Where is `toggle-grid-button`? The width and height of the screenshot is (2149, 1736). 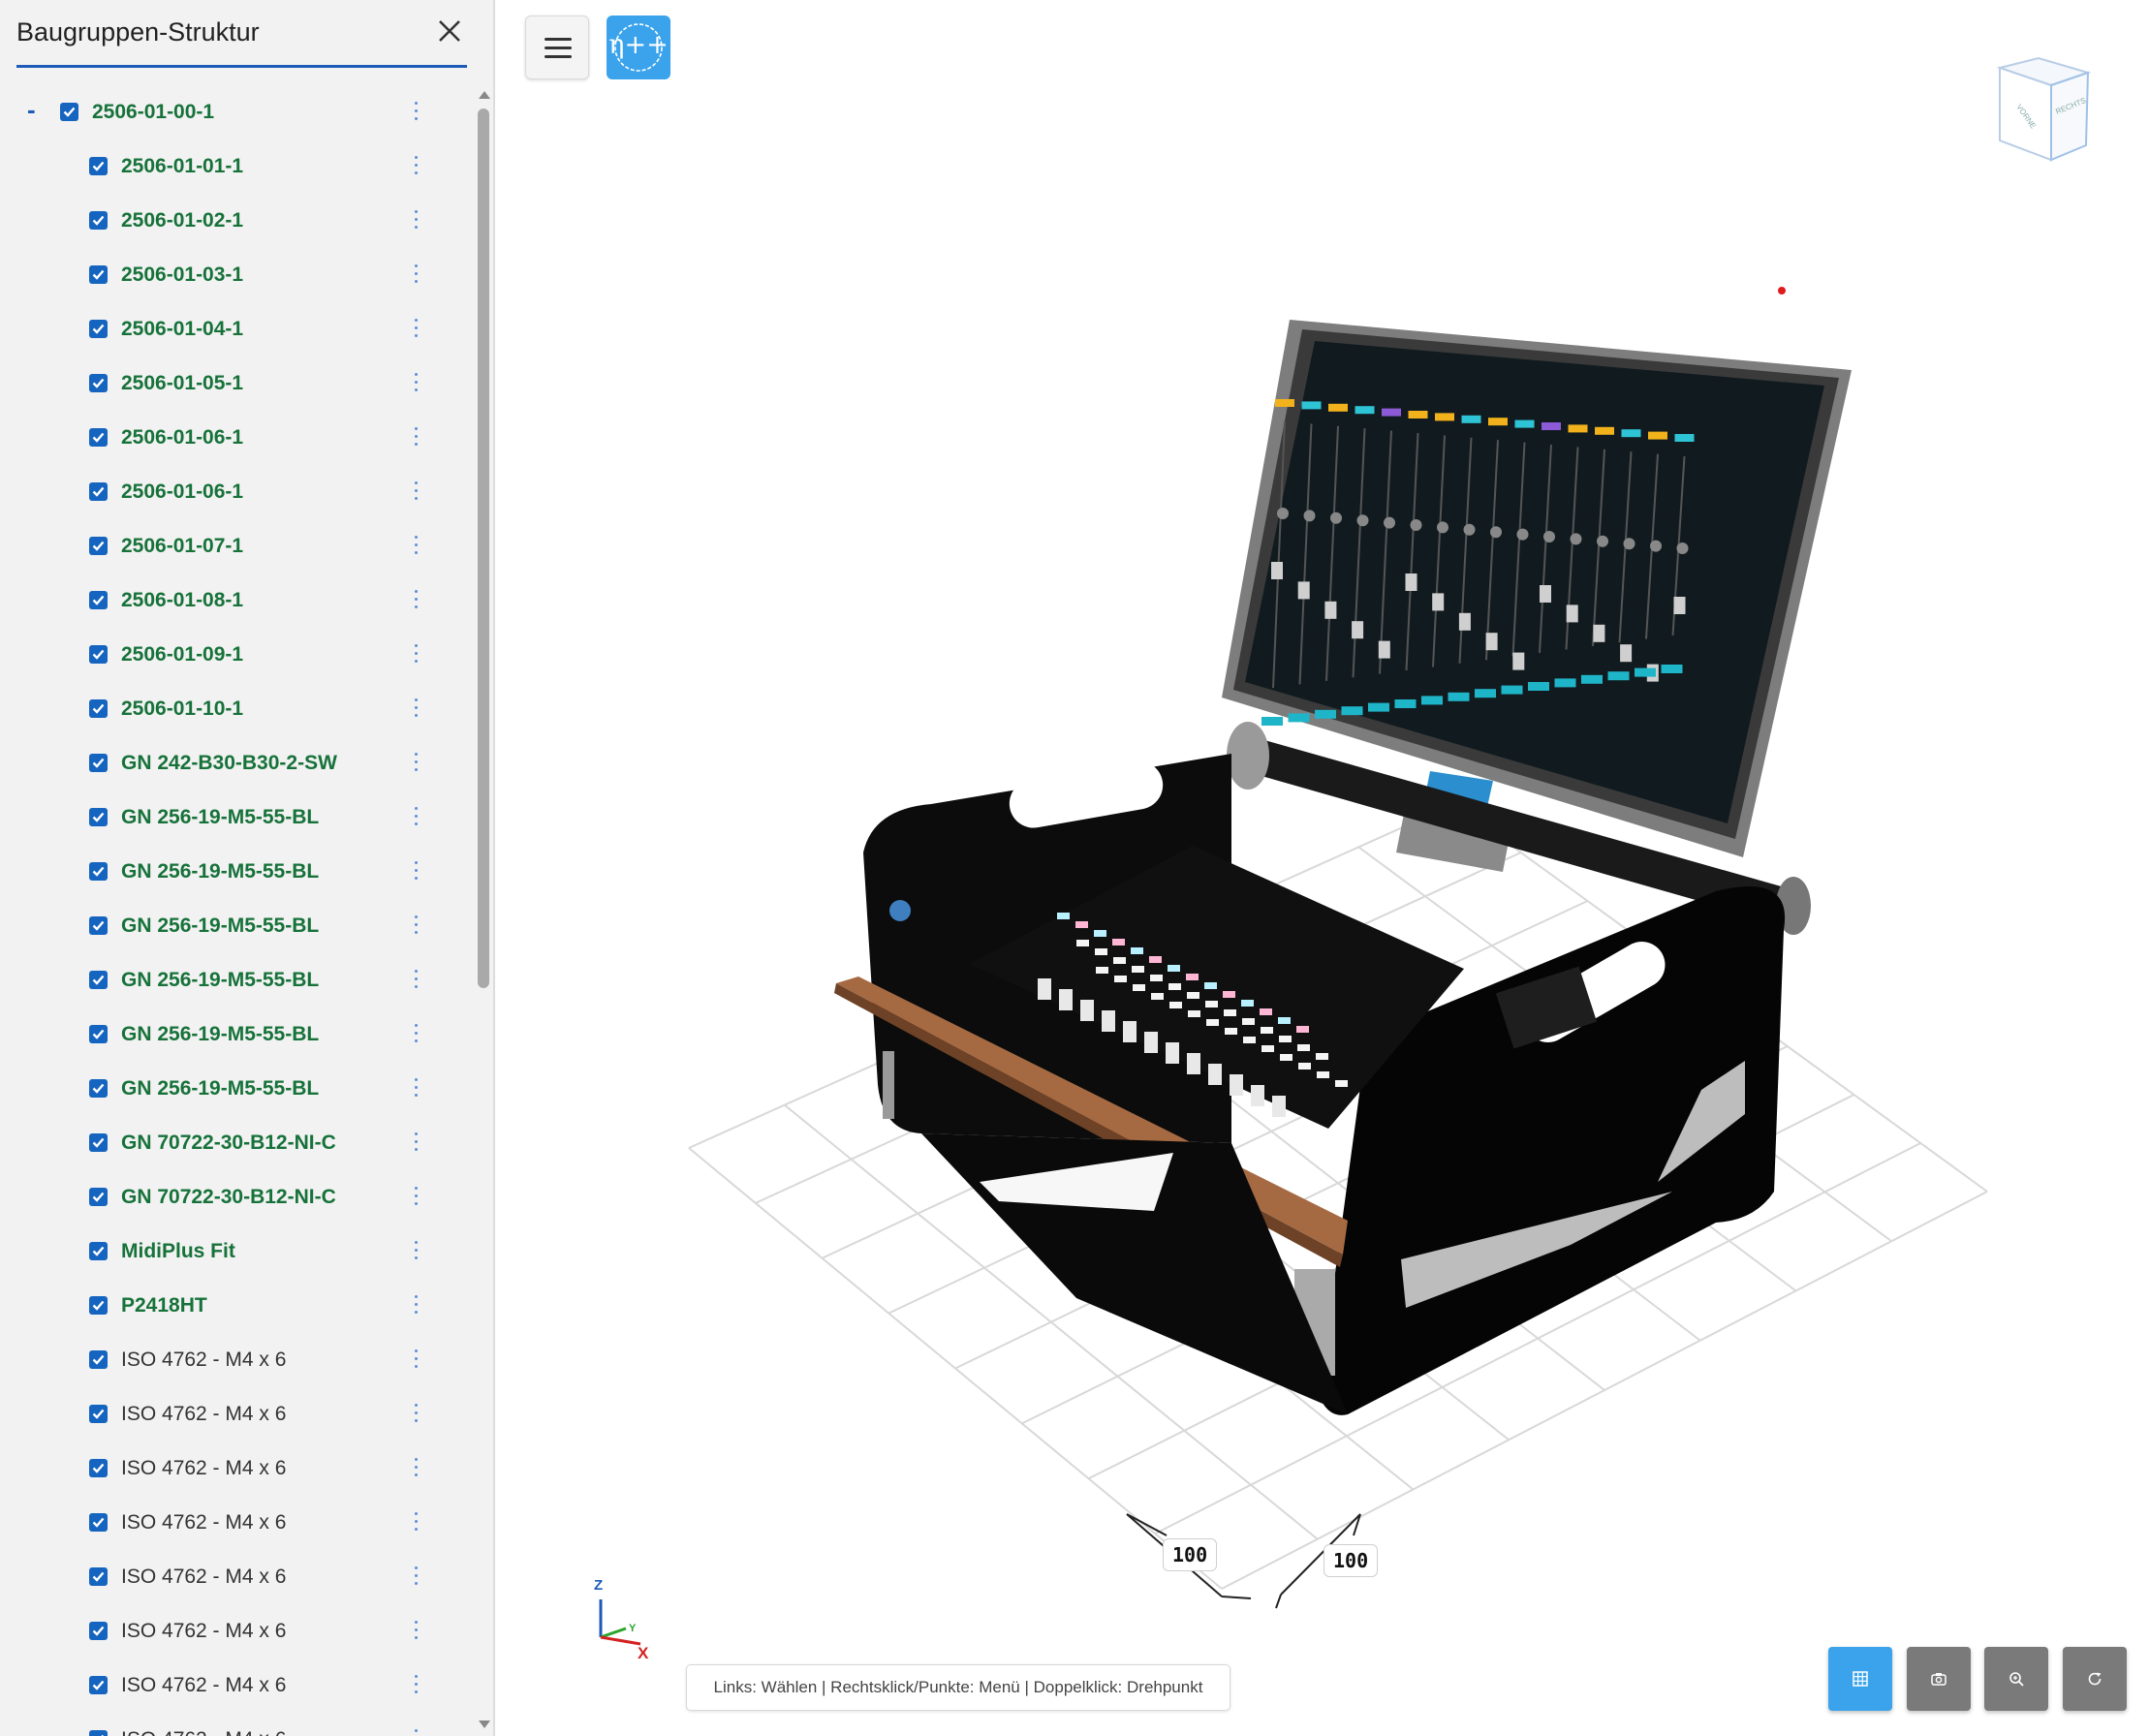
toggle-grid-button is located at coordinates (1860, 1679).